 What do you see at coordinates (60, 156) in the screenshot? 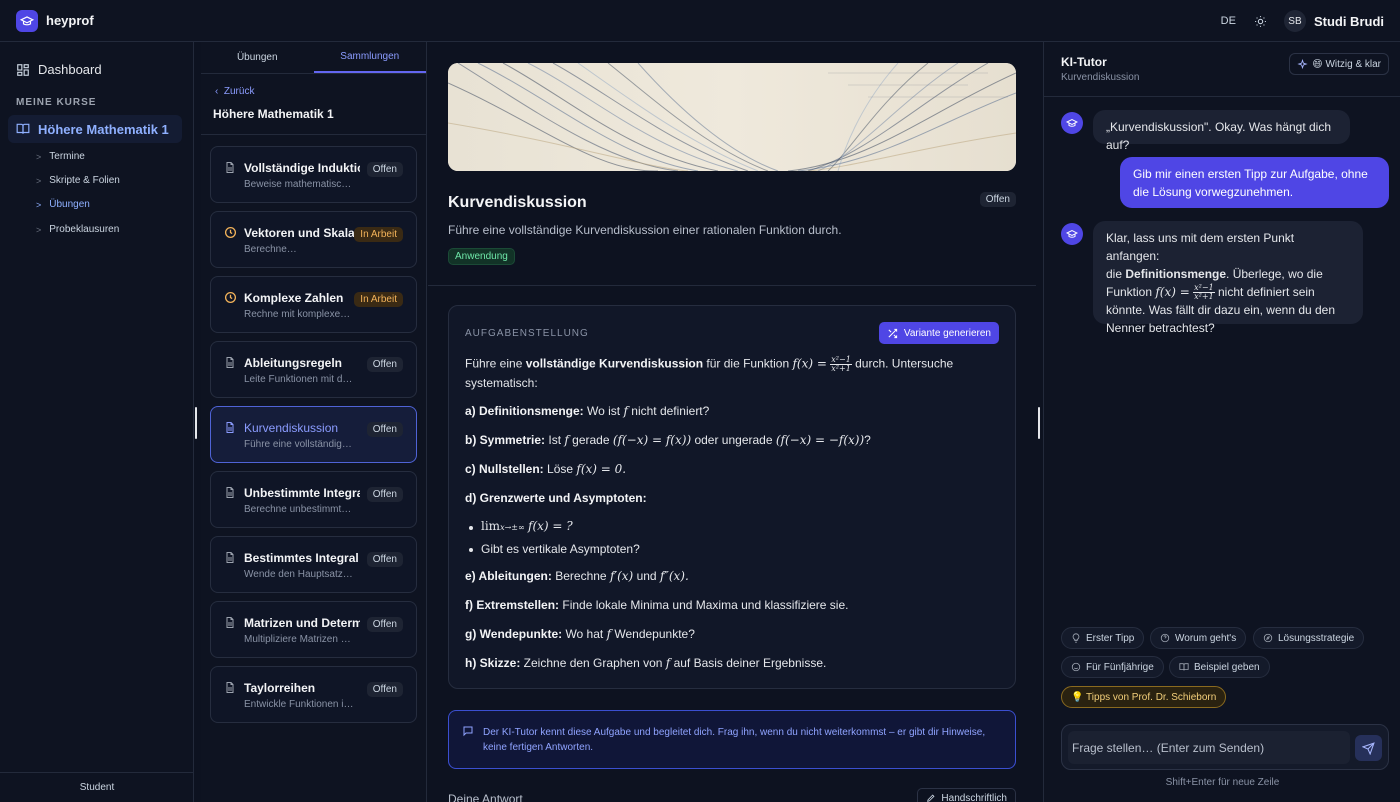
I see `sidebar-item-termine: > Termine` at bounding box center [60, 156].